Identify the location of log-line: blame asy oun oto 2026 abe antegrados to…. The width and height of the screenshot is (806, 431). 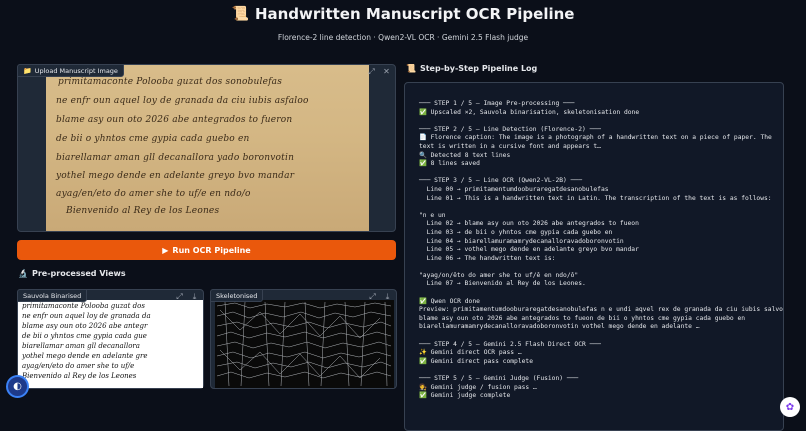
(582, 318).